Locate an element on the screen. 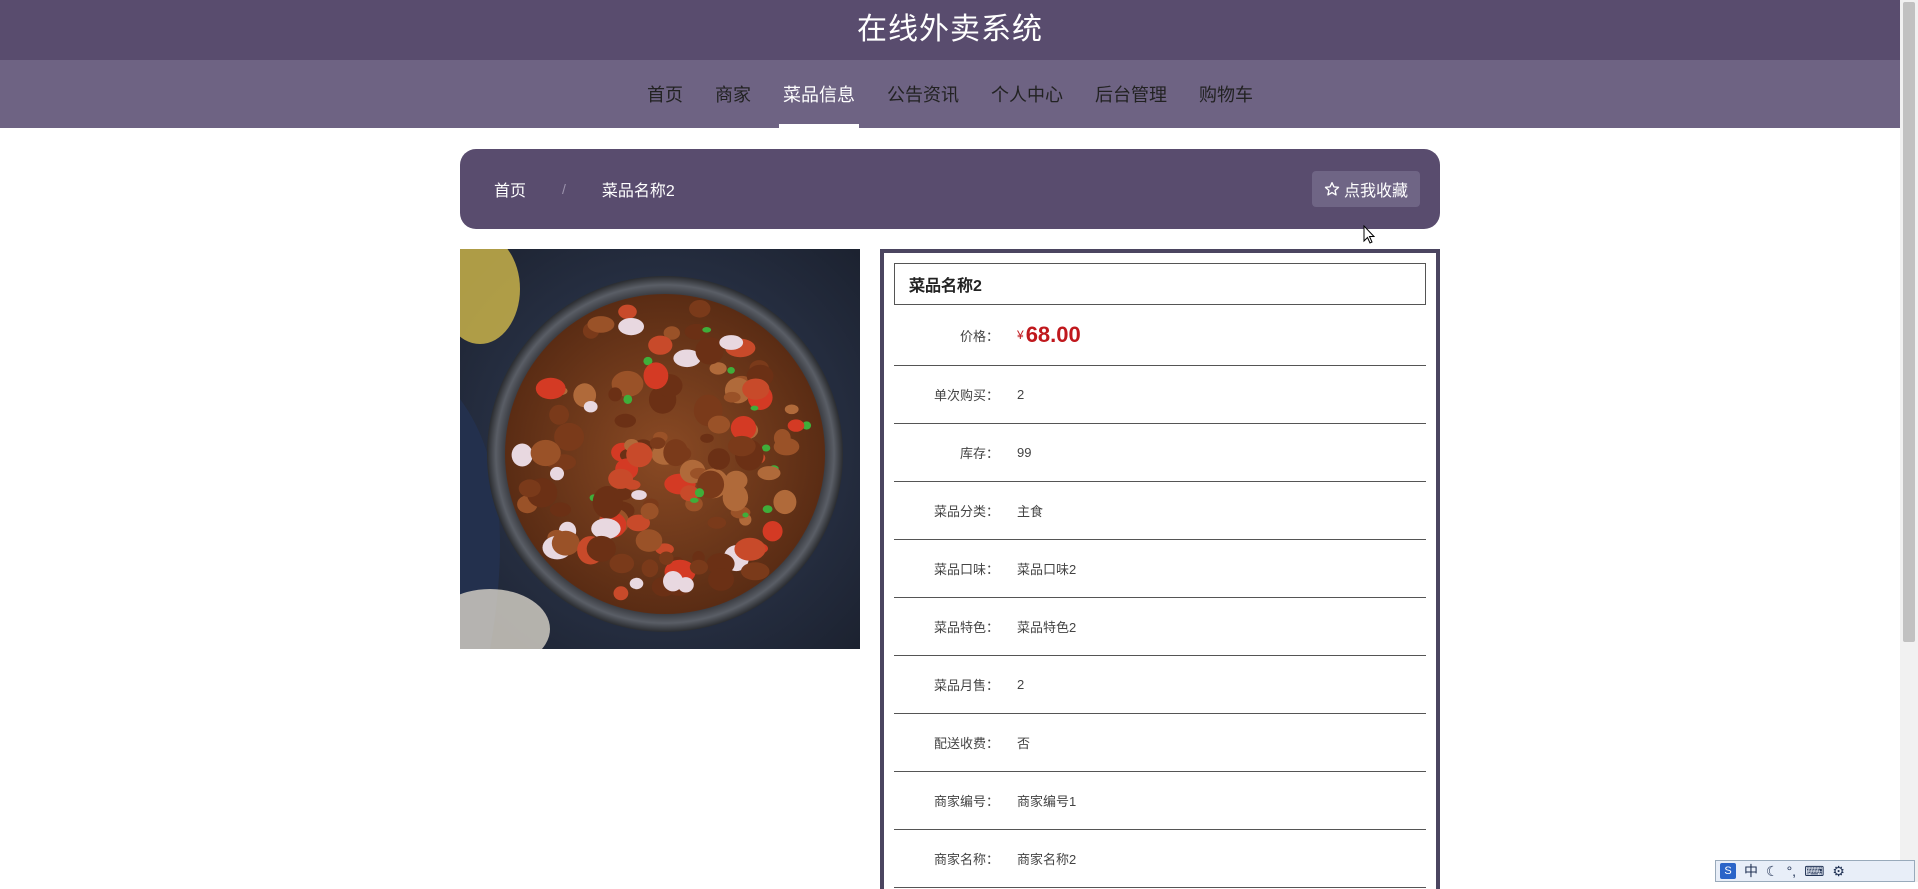 The image size is (1918, 889). field-value: 否 is located at coordinates (1024, 743).